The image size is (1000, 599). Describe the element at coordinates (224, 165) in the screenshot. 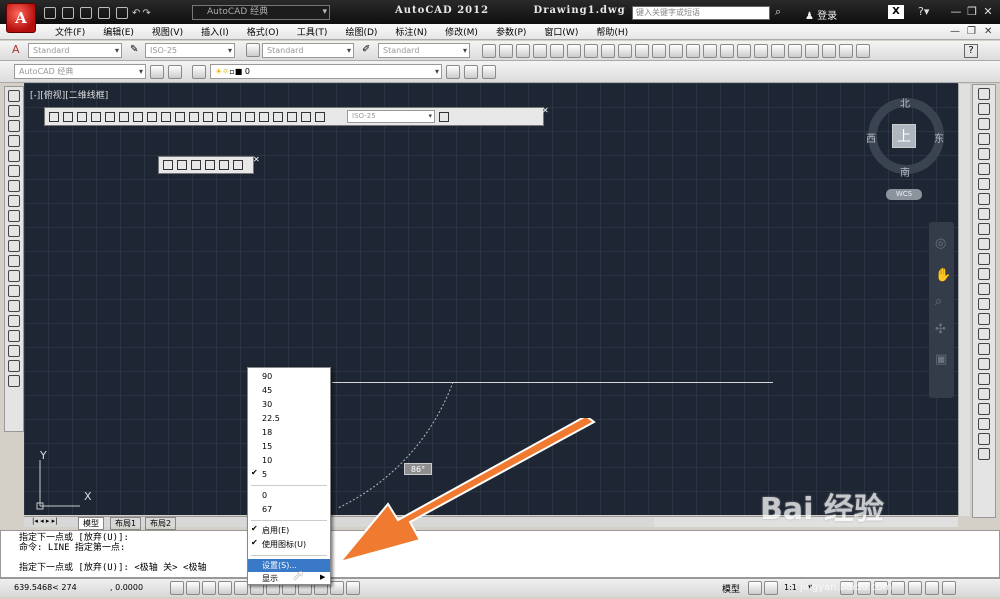

I see `text-justify-icon` at that location.